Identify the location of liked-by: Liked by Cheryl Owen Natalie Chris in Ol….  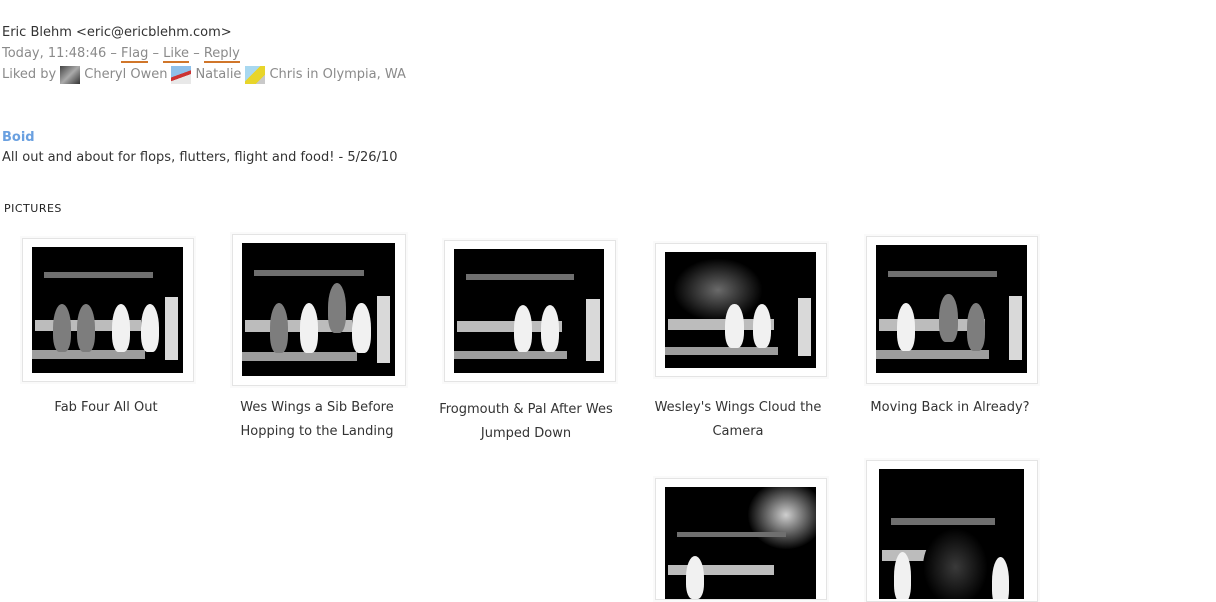
(204, 74).